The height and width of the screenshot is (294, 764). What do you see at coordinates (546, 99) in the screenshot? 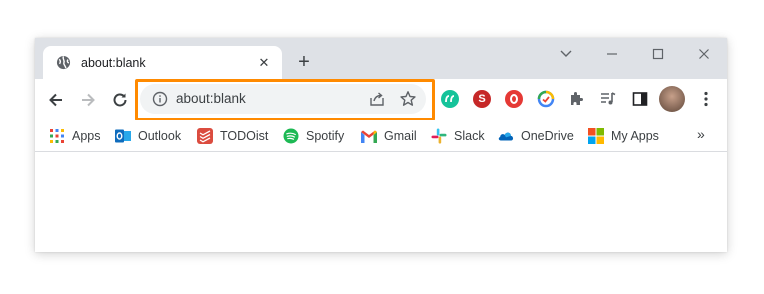
I see `google-one-icon` at bounding box center [546, 99].